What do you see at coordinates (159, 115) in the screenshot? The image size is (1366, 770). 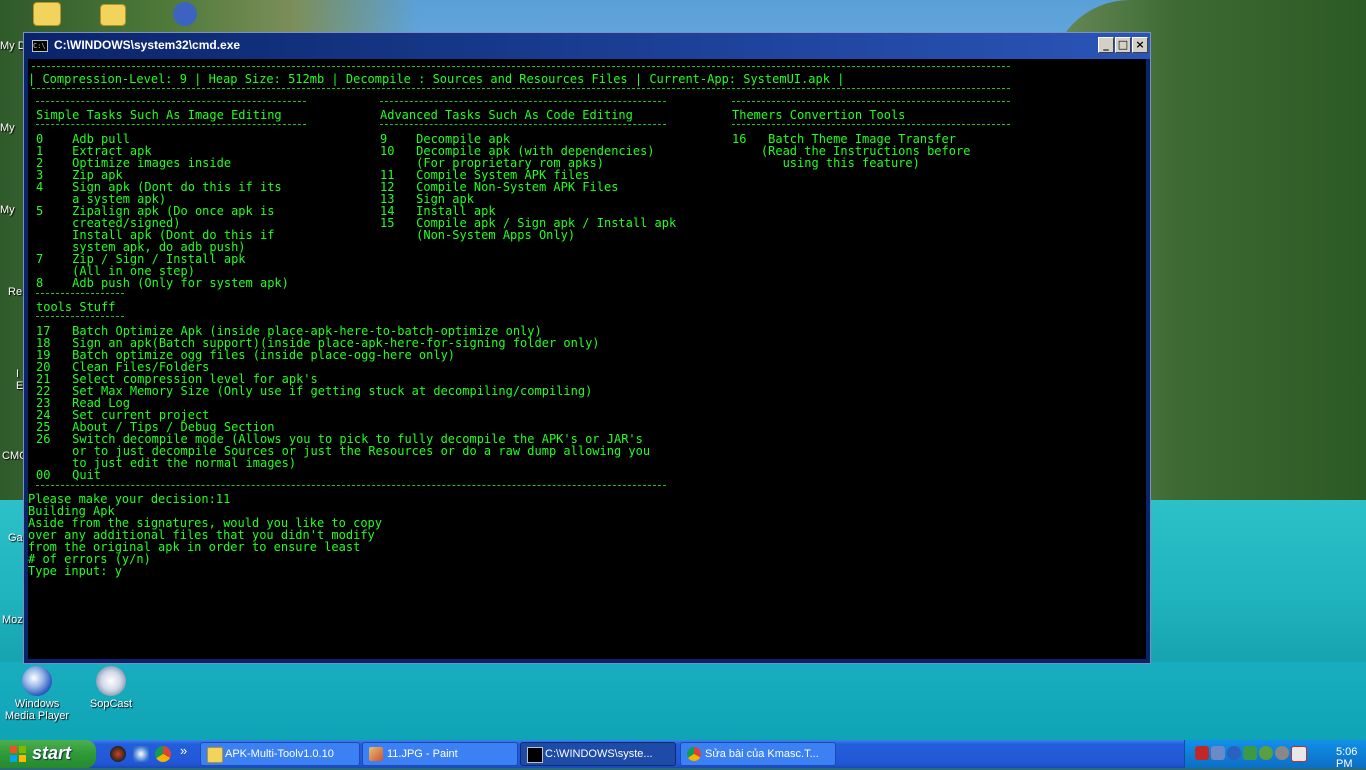 I see `simple-tasks-header: Simple Tasks Such As Image Editing` at bounding box center [159, 115].